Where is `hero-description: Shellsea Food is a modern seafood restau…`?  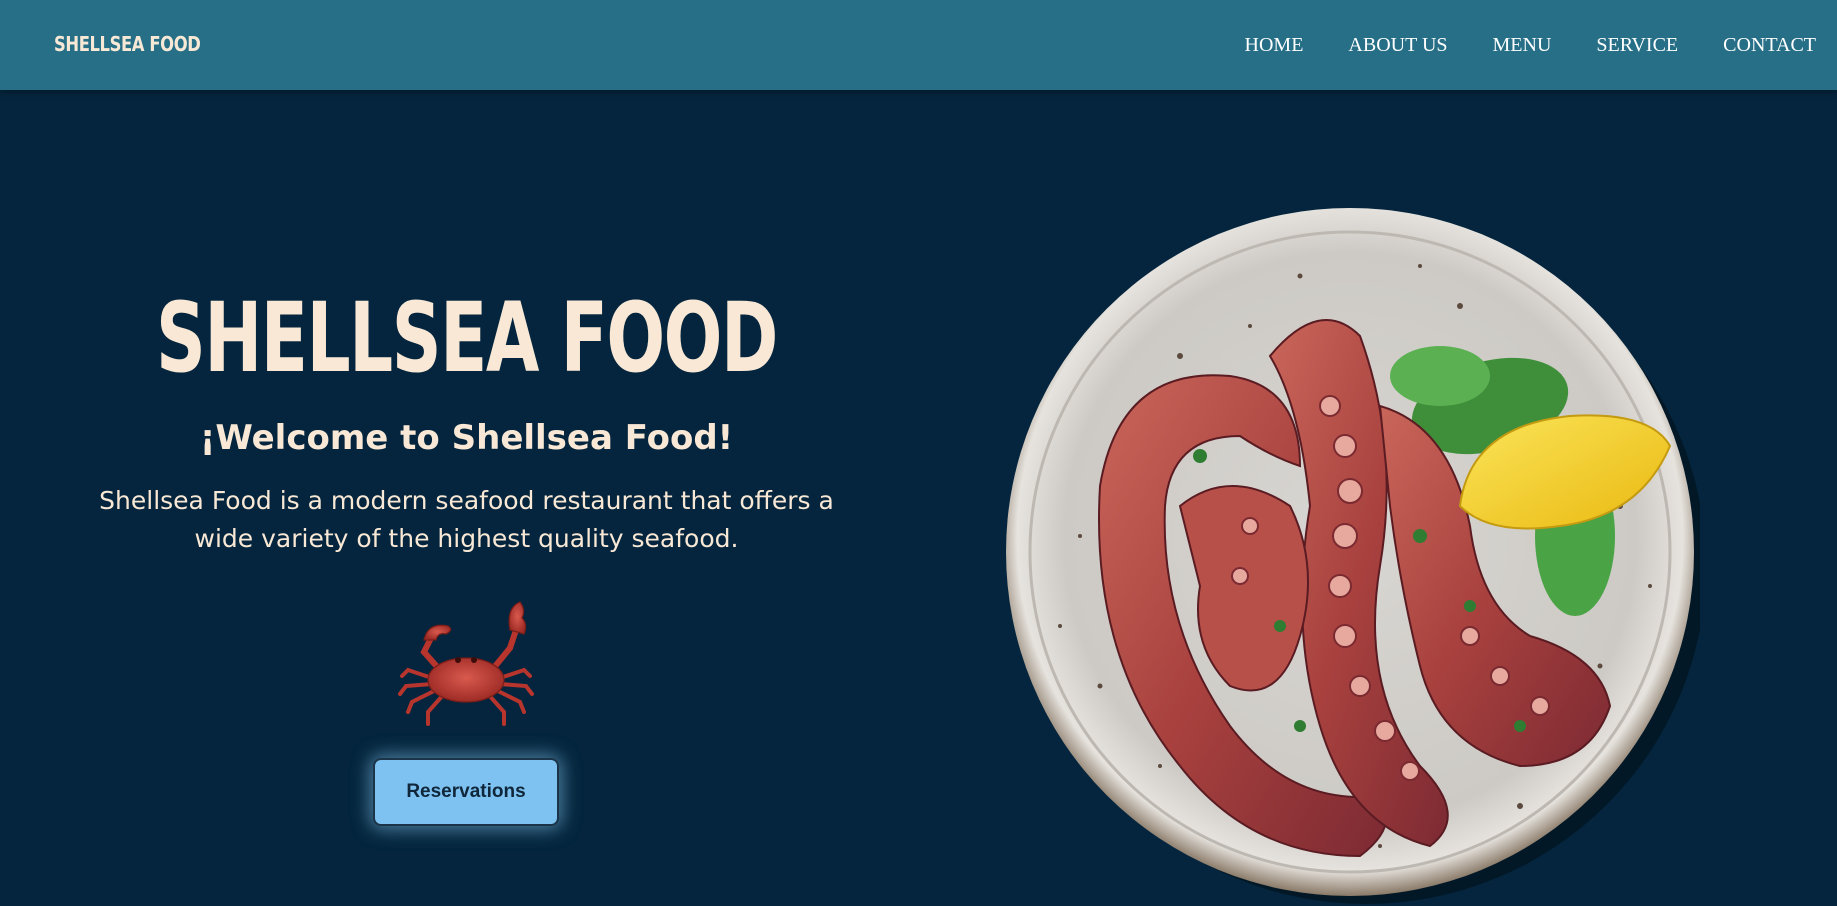
hero-description: Shellsea Food is a modern seafood restau… is located at coordinates (466, 519).